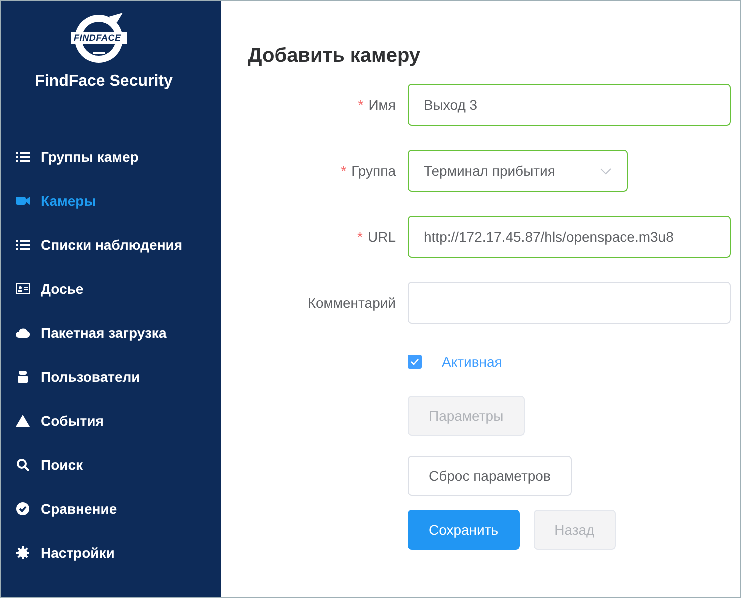  I want to click on field-label: * Группа, so click(368, 171).